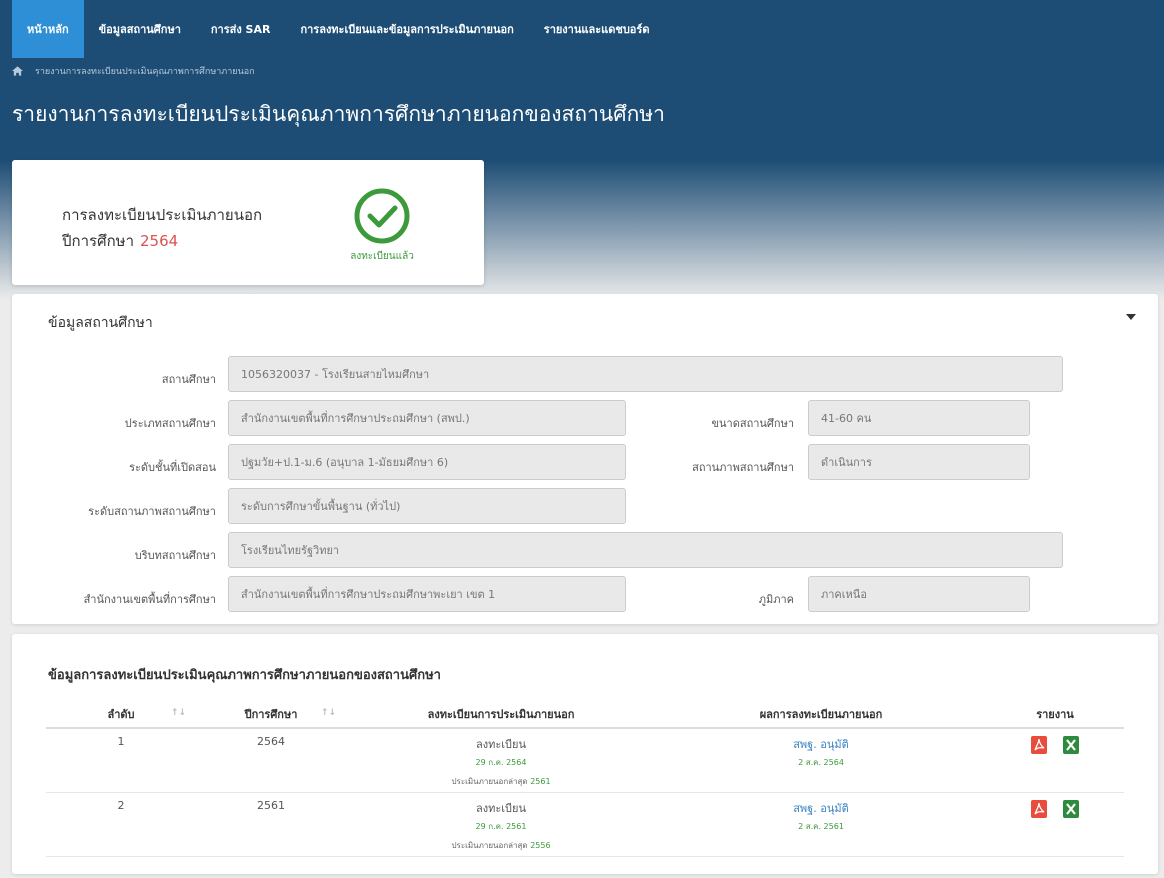 The image size is (1164, 878). What do you see at coordinates (241, 29) in the screenshot?
I see `nav-item-sar: การส่ง SAR` at bounding box center [241, 29].